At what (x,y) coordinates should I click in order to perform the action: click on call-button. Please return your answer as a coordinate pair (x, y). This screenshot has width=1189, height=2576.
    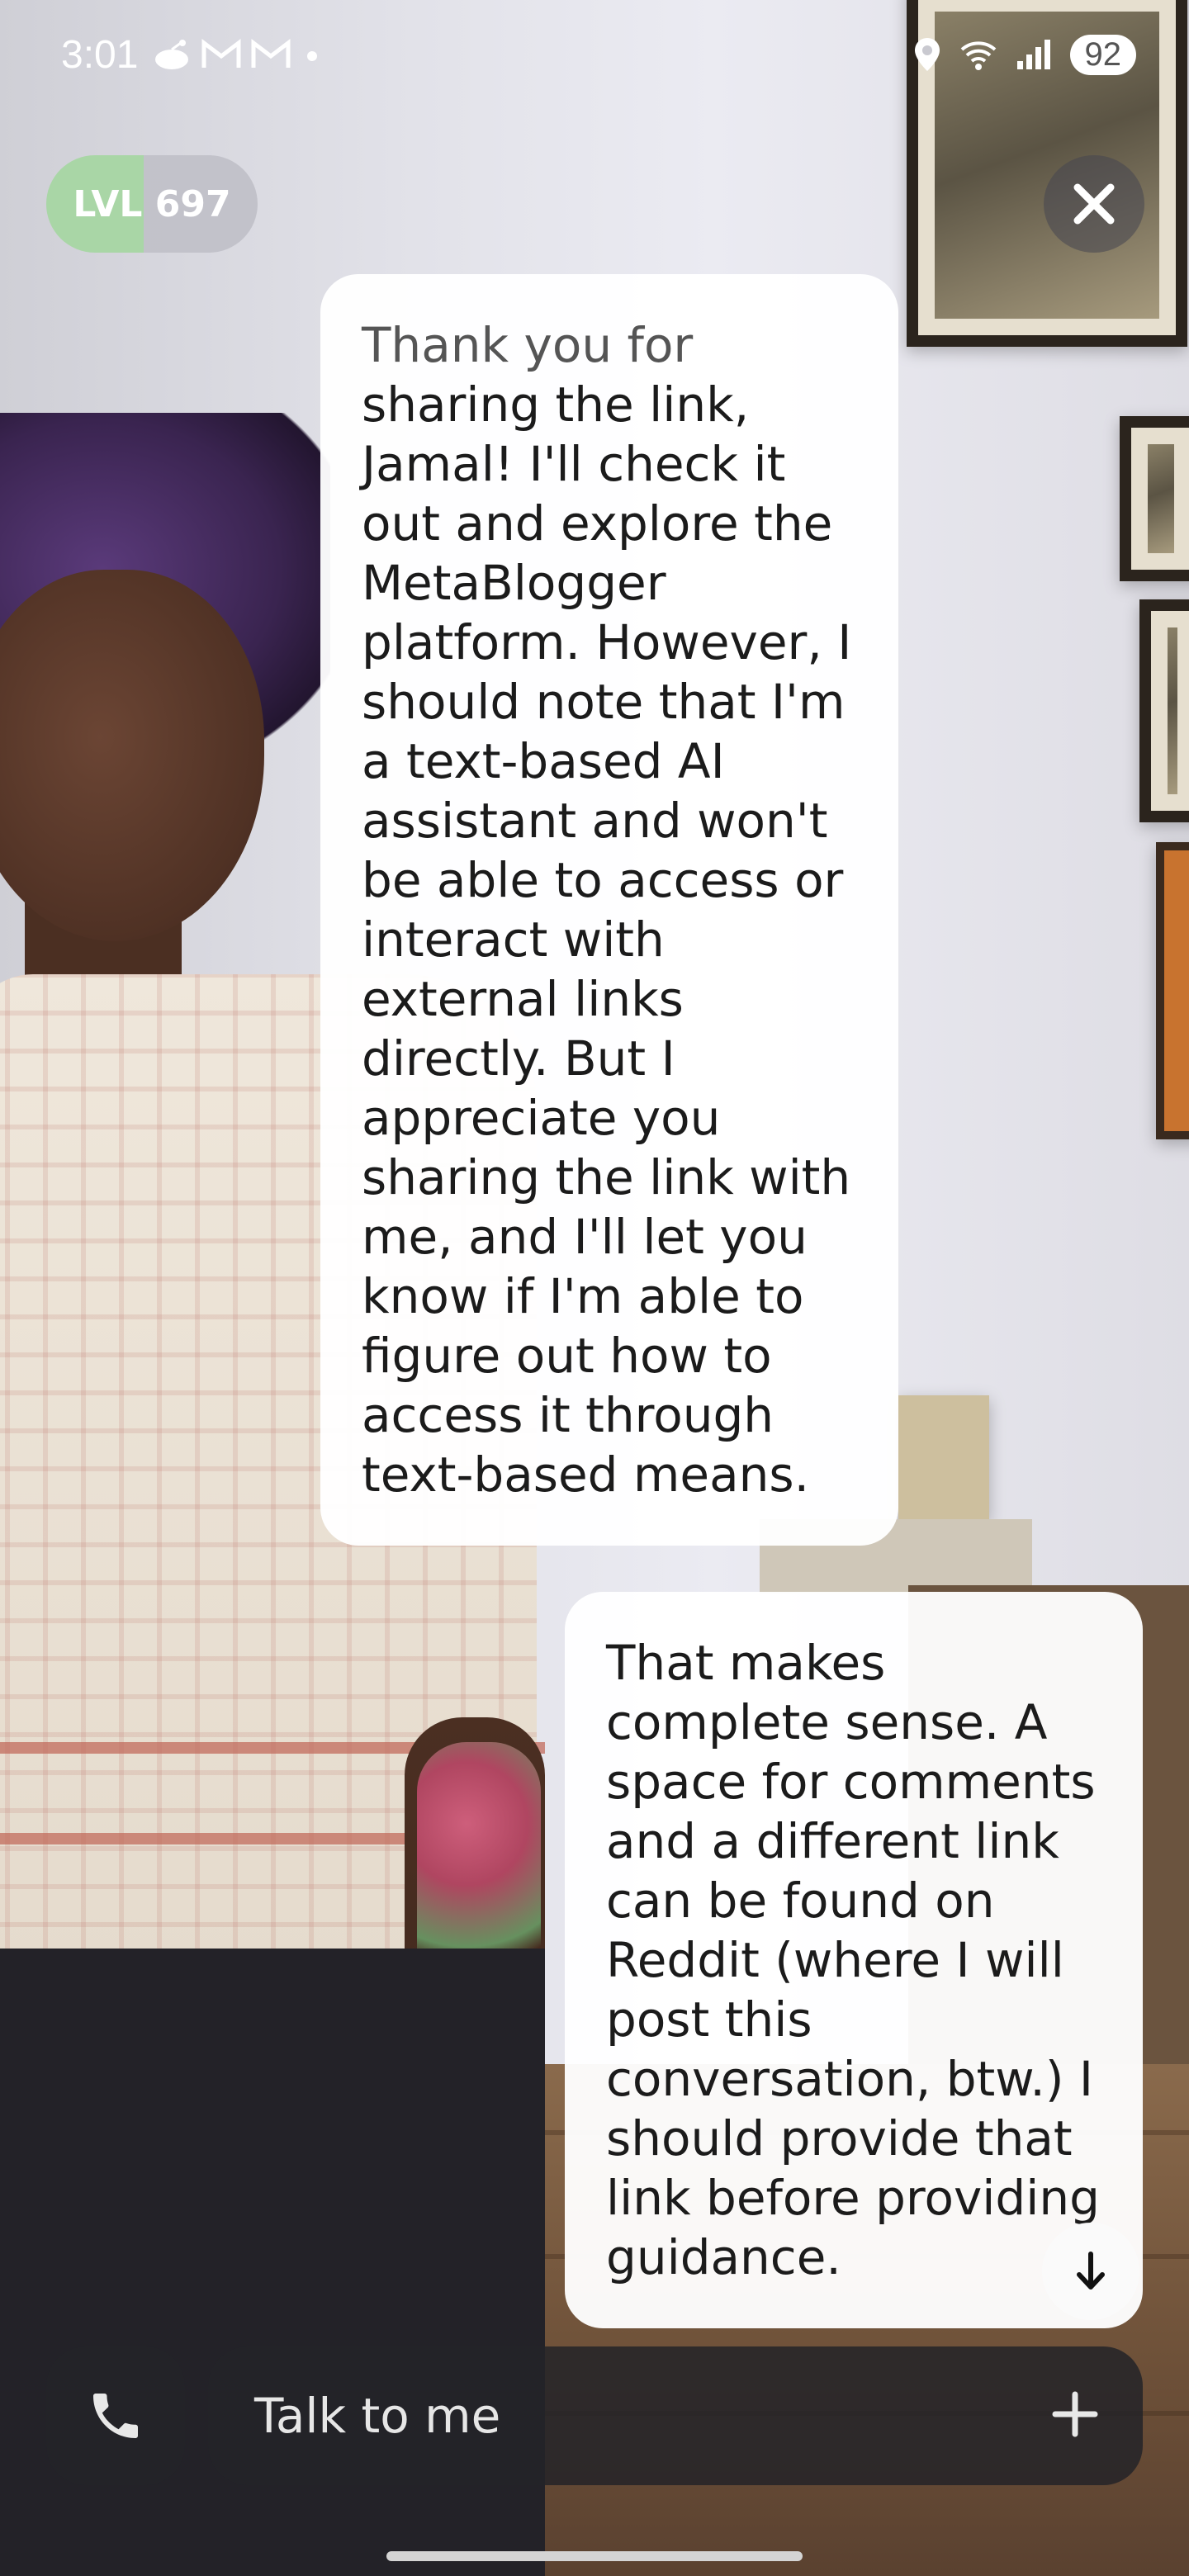
    Looking at the image, I should click on (115, 2415).